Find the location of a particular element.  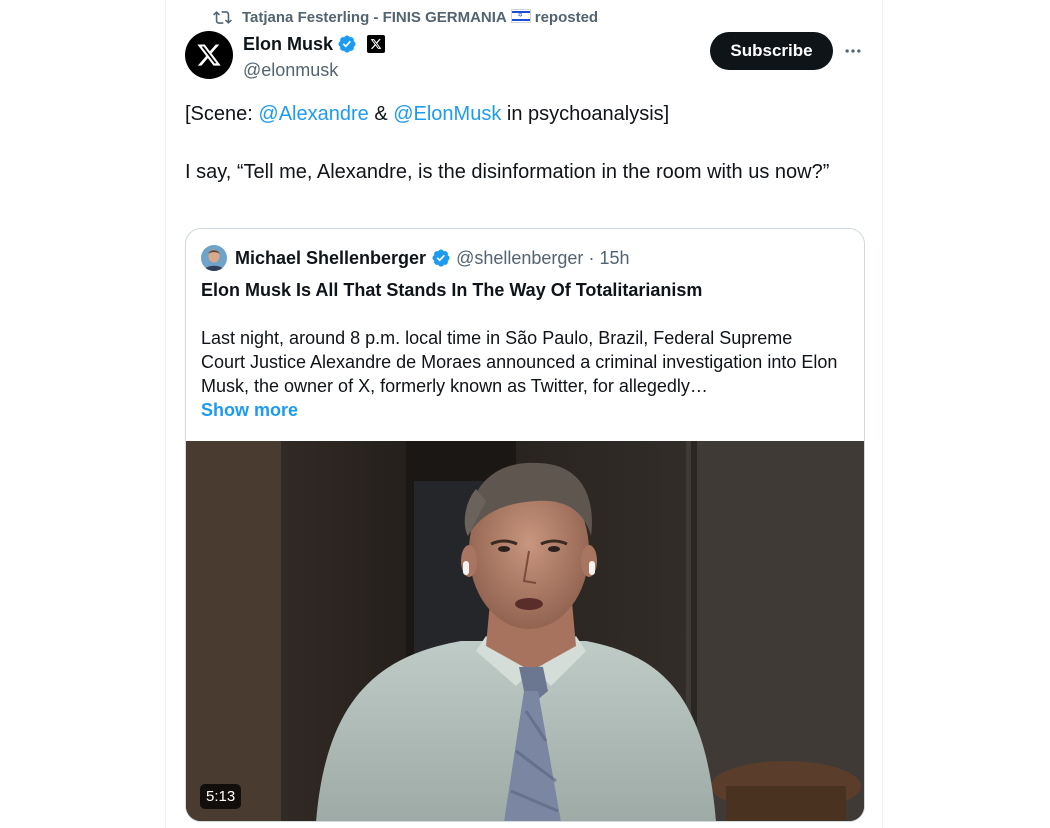

quote-author-avatar is located at coordinates (214, 258).